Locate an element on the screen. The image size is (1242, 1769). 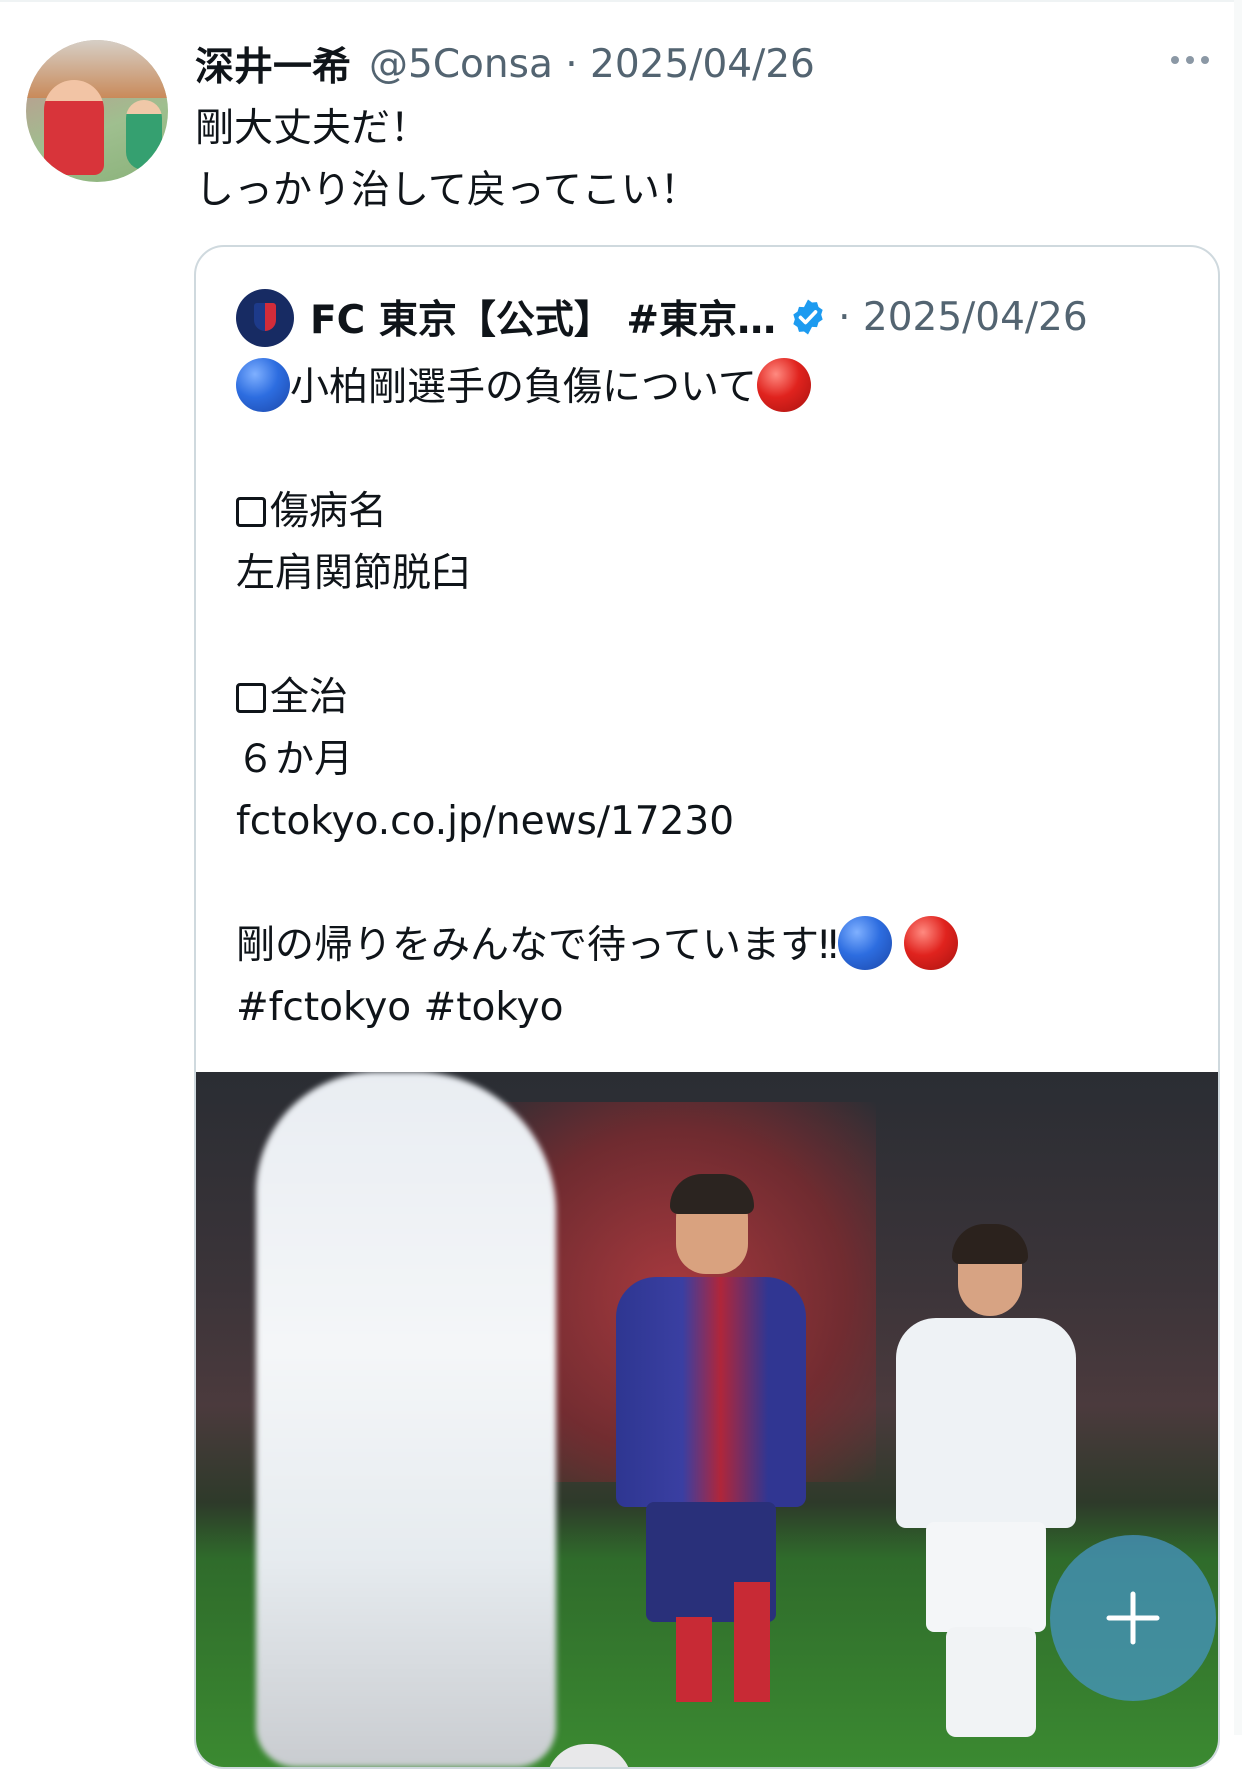
tweet-text-line: 剛大丈夫だ！ is located at coordinates (312, 128).